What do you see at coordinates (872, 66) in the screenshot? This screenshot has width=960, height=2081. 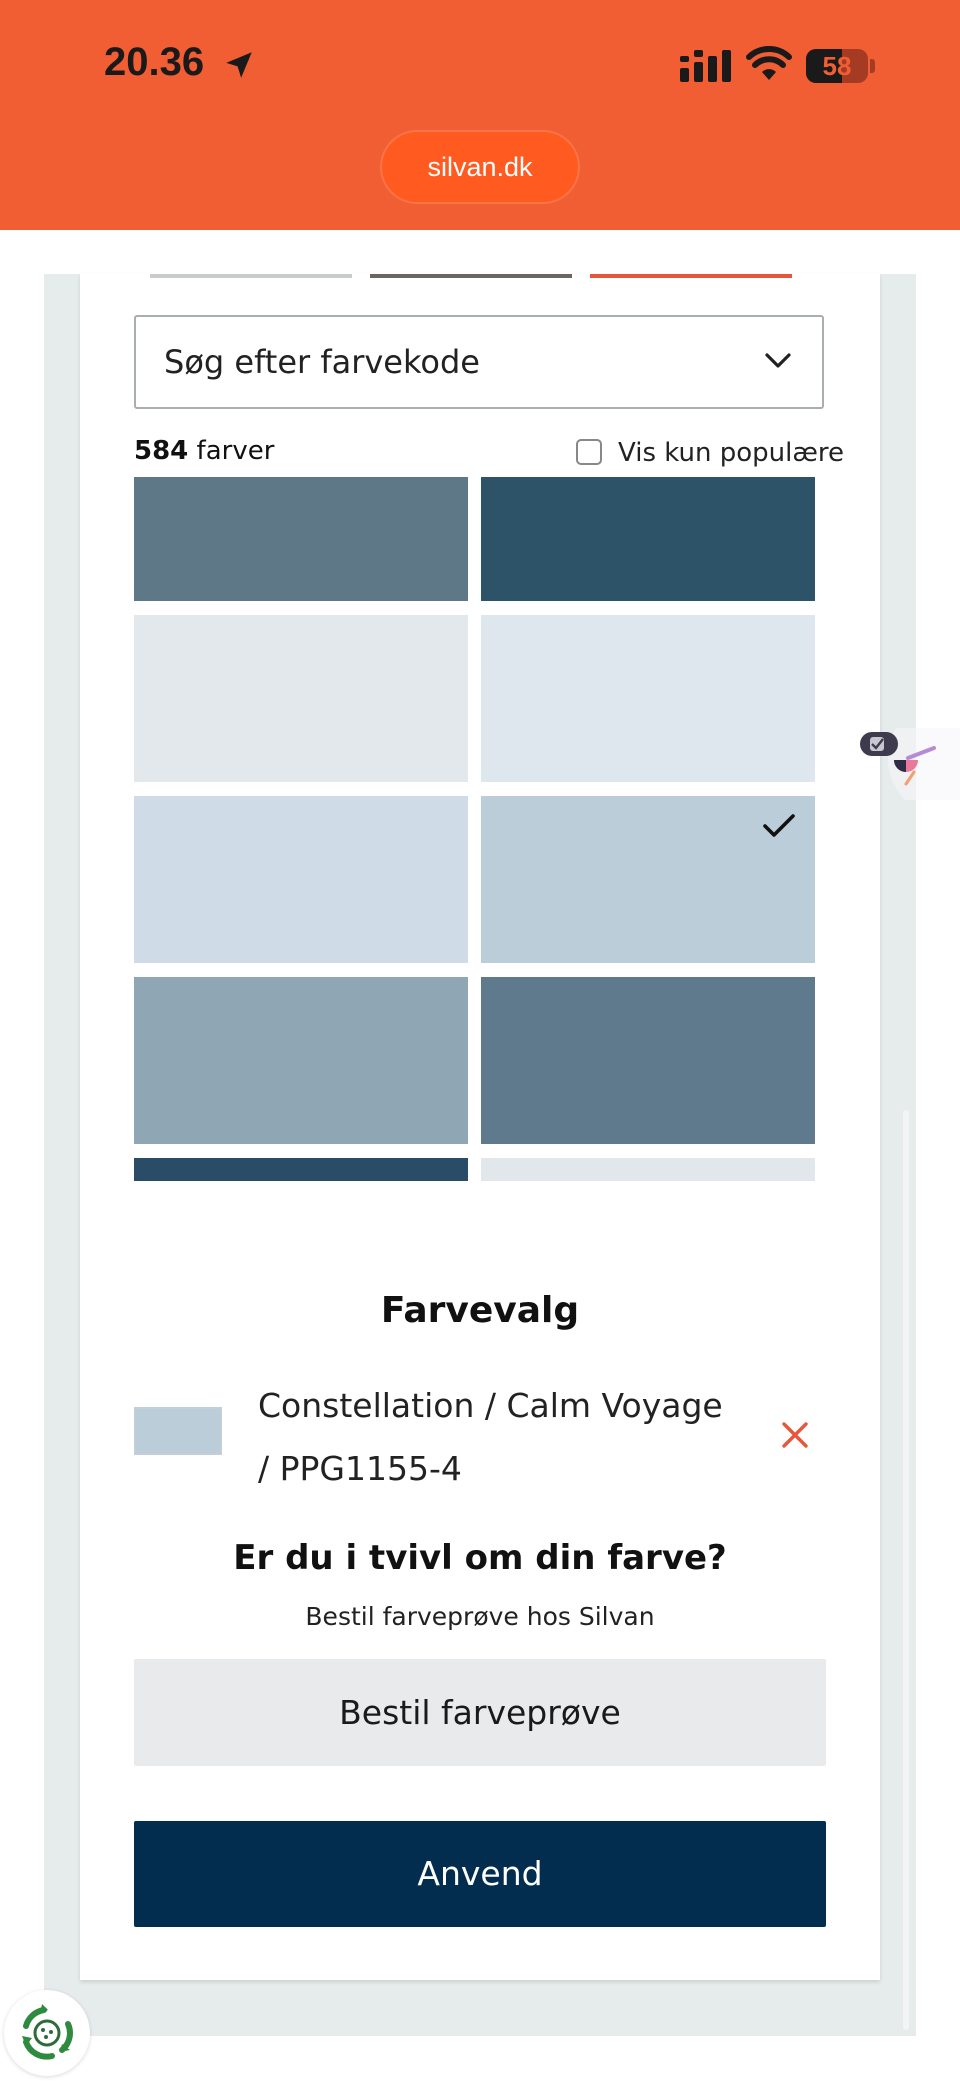 I see `battery-cap` at bounding box center [872, 66].